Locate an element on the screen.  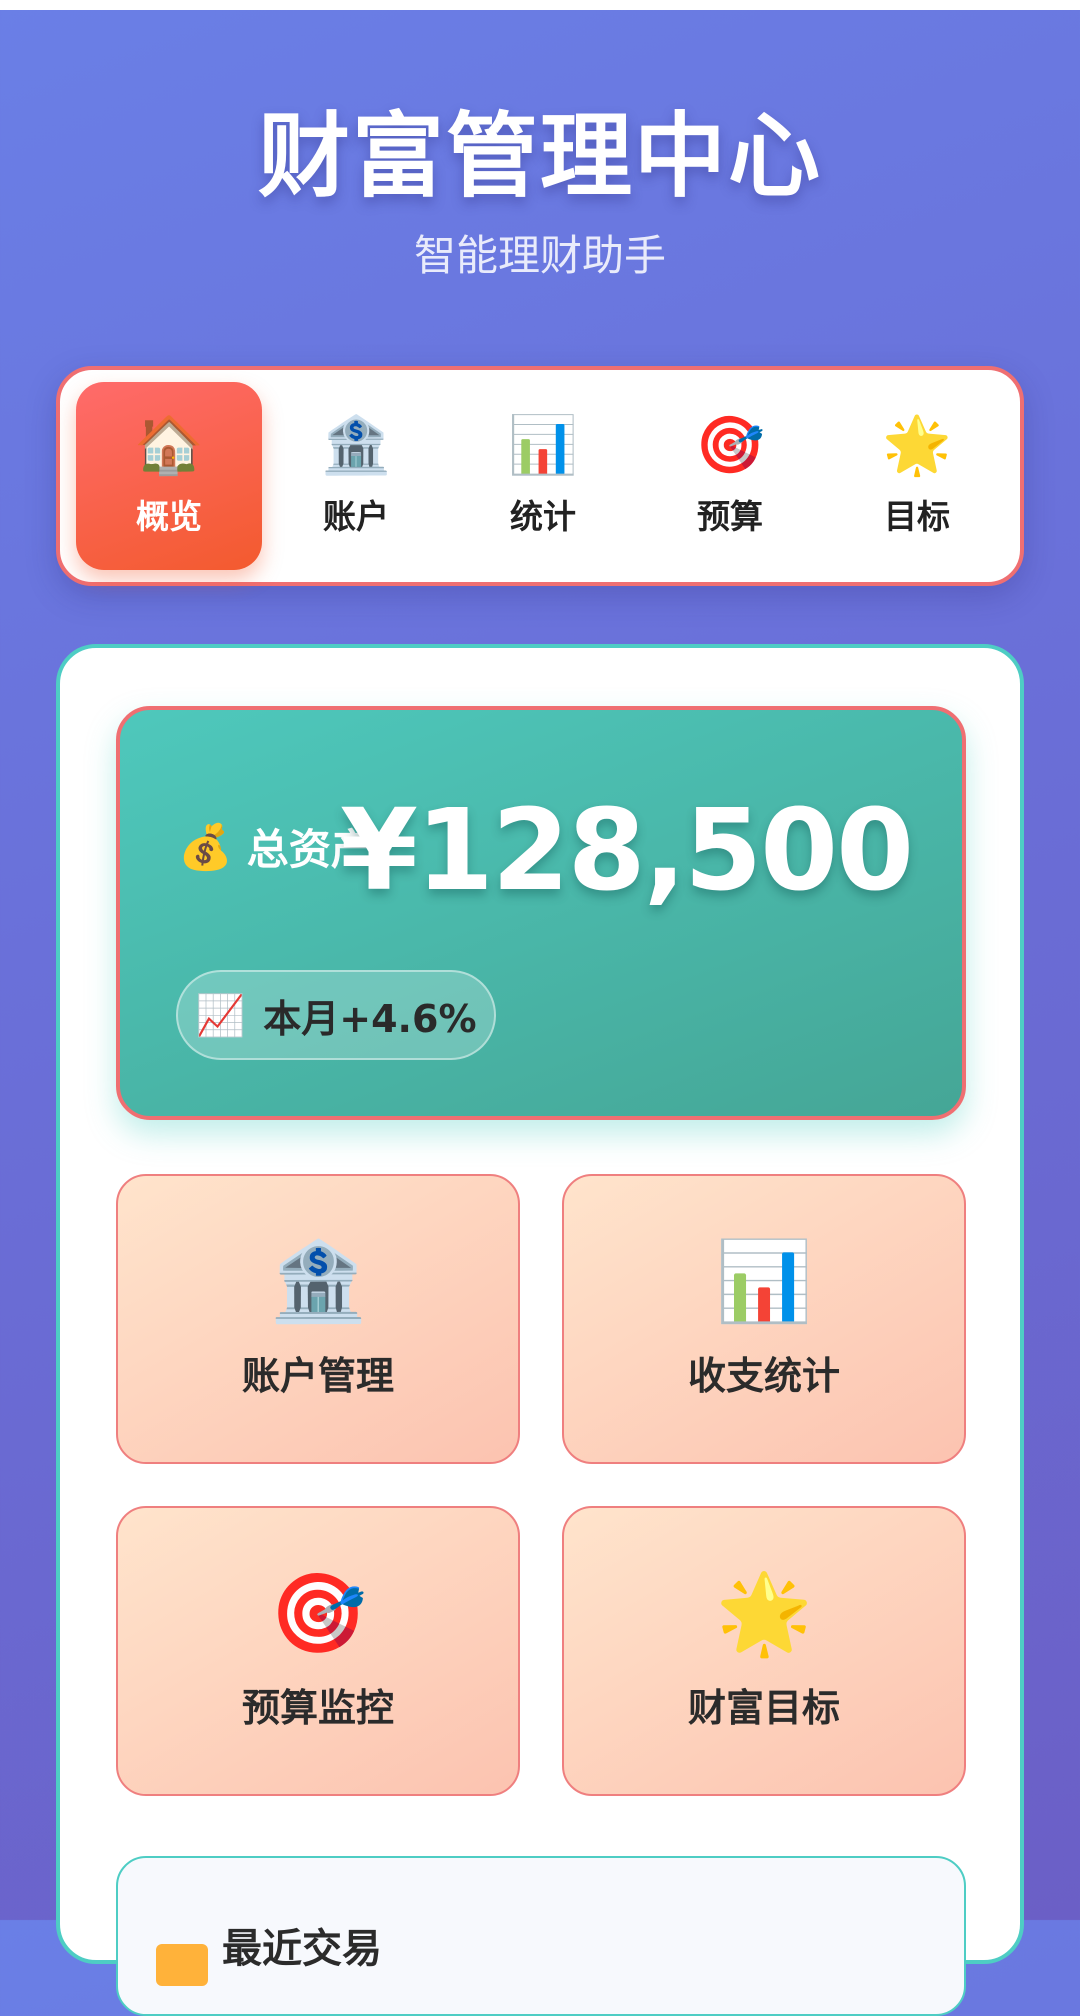
account-management-tile: 🏦 账户管理 is located at coordinates (318, 1319).